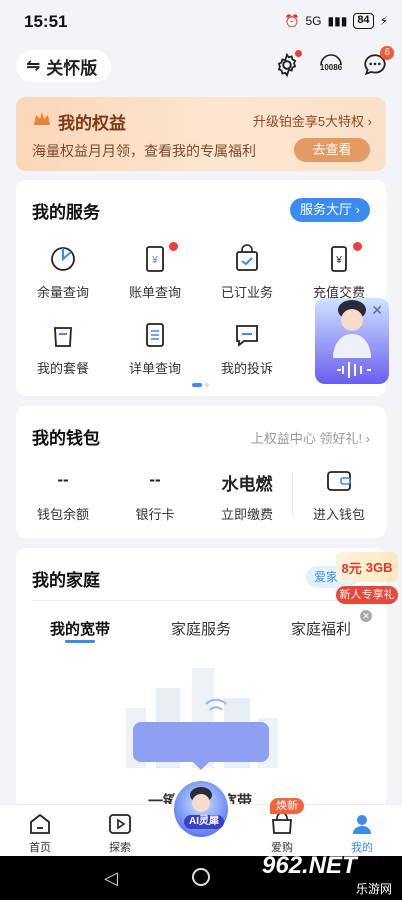 The image size is (402, 900). Describe the element at coordinates (332, 150) in the screenshot. I see `view-benefits-button: 去查看` at that location.